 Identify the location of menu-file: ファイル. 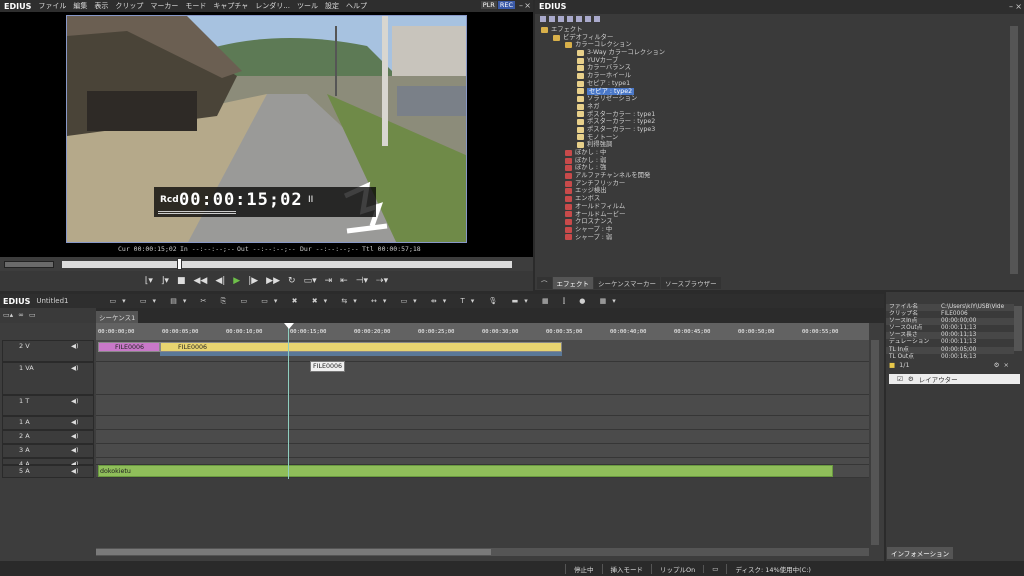
(52, 6).